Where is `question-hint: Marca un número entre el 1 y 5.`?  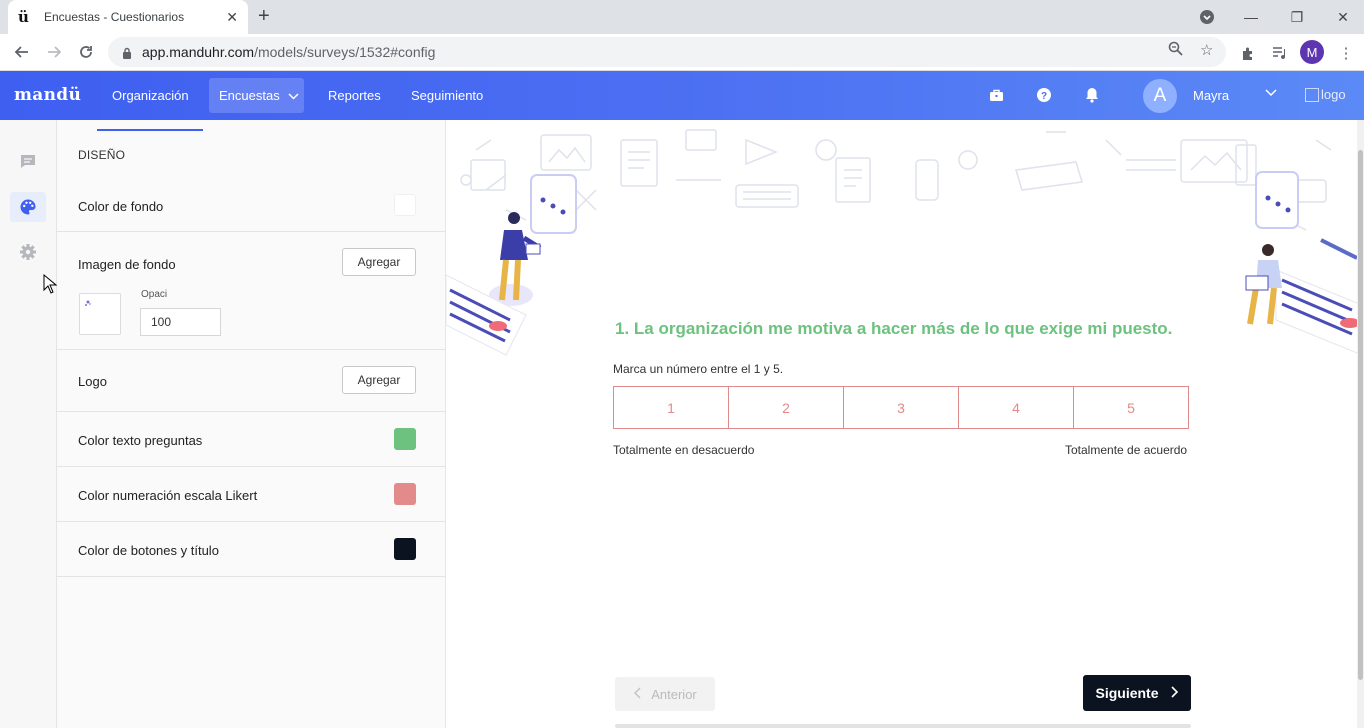
question-hint: Marca un número entre el 1 y 5. is located at coordinates (698, 369).